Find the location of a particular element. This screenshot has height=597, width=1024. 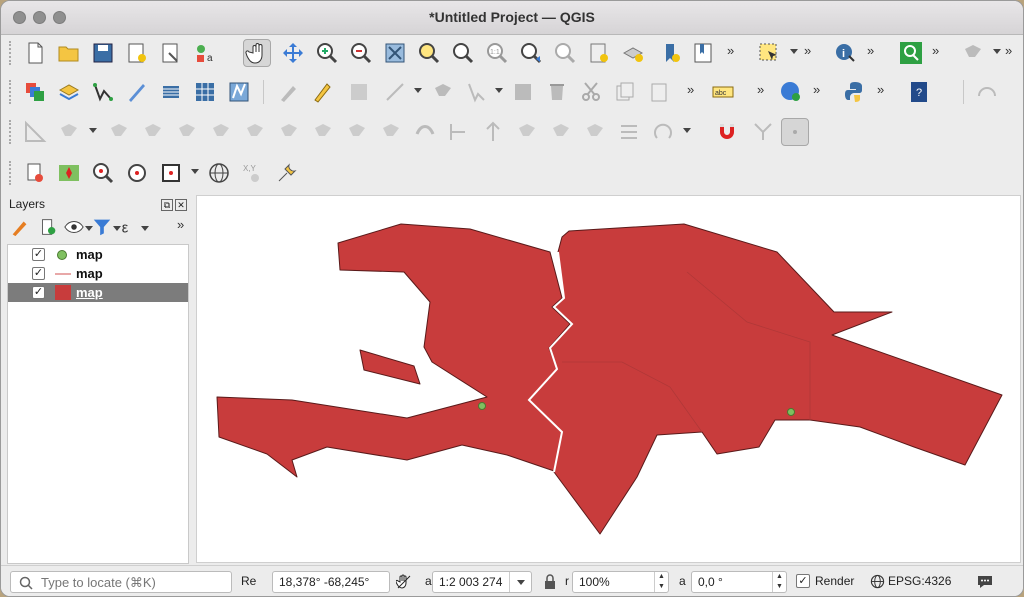

add-part-icon is located at coordinates (153, 132).